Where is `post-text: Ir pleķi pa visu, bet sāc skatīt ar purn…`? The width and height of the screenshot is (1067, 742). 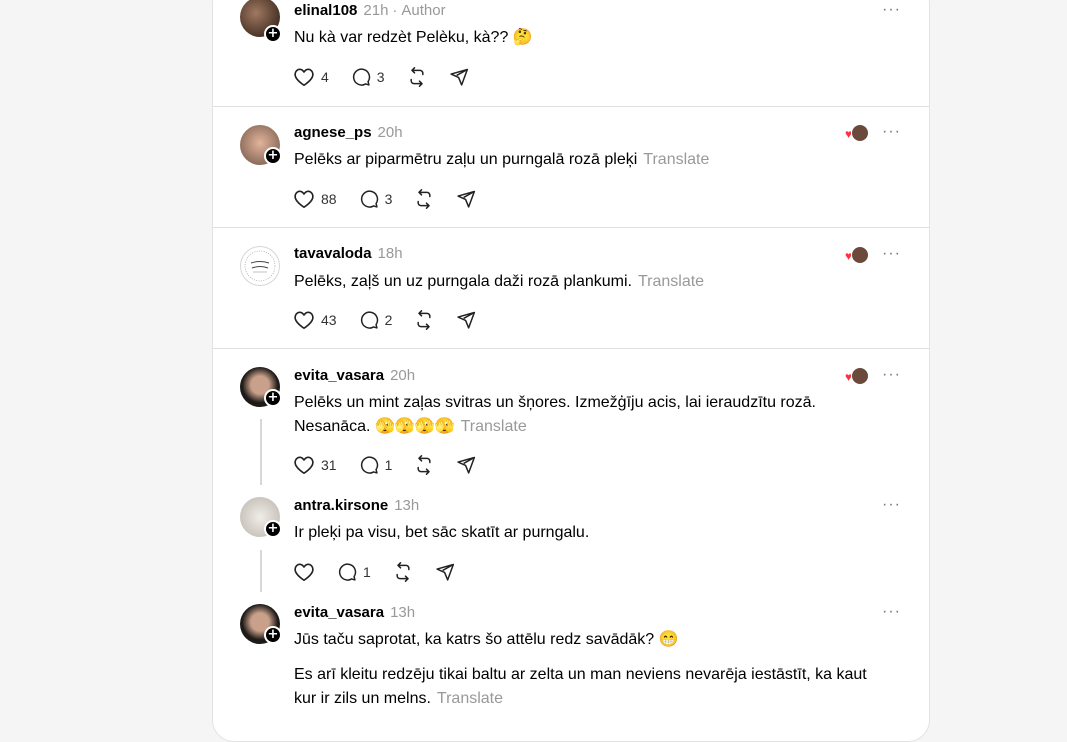 post-text: Ir pleķi pa visu, bet sāc skatīt ar purn… is located at coordinates (442, 532).